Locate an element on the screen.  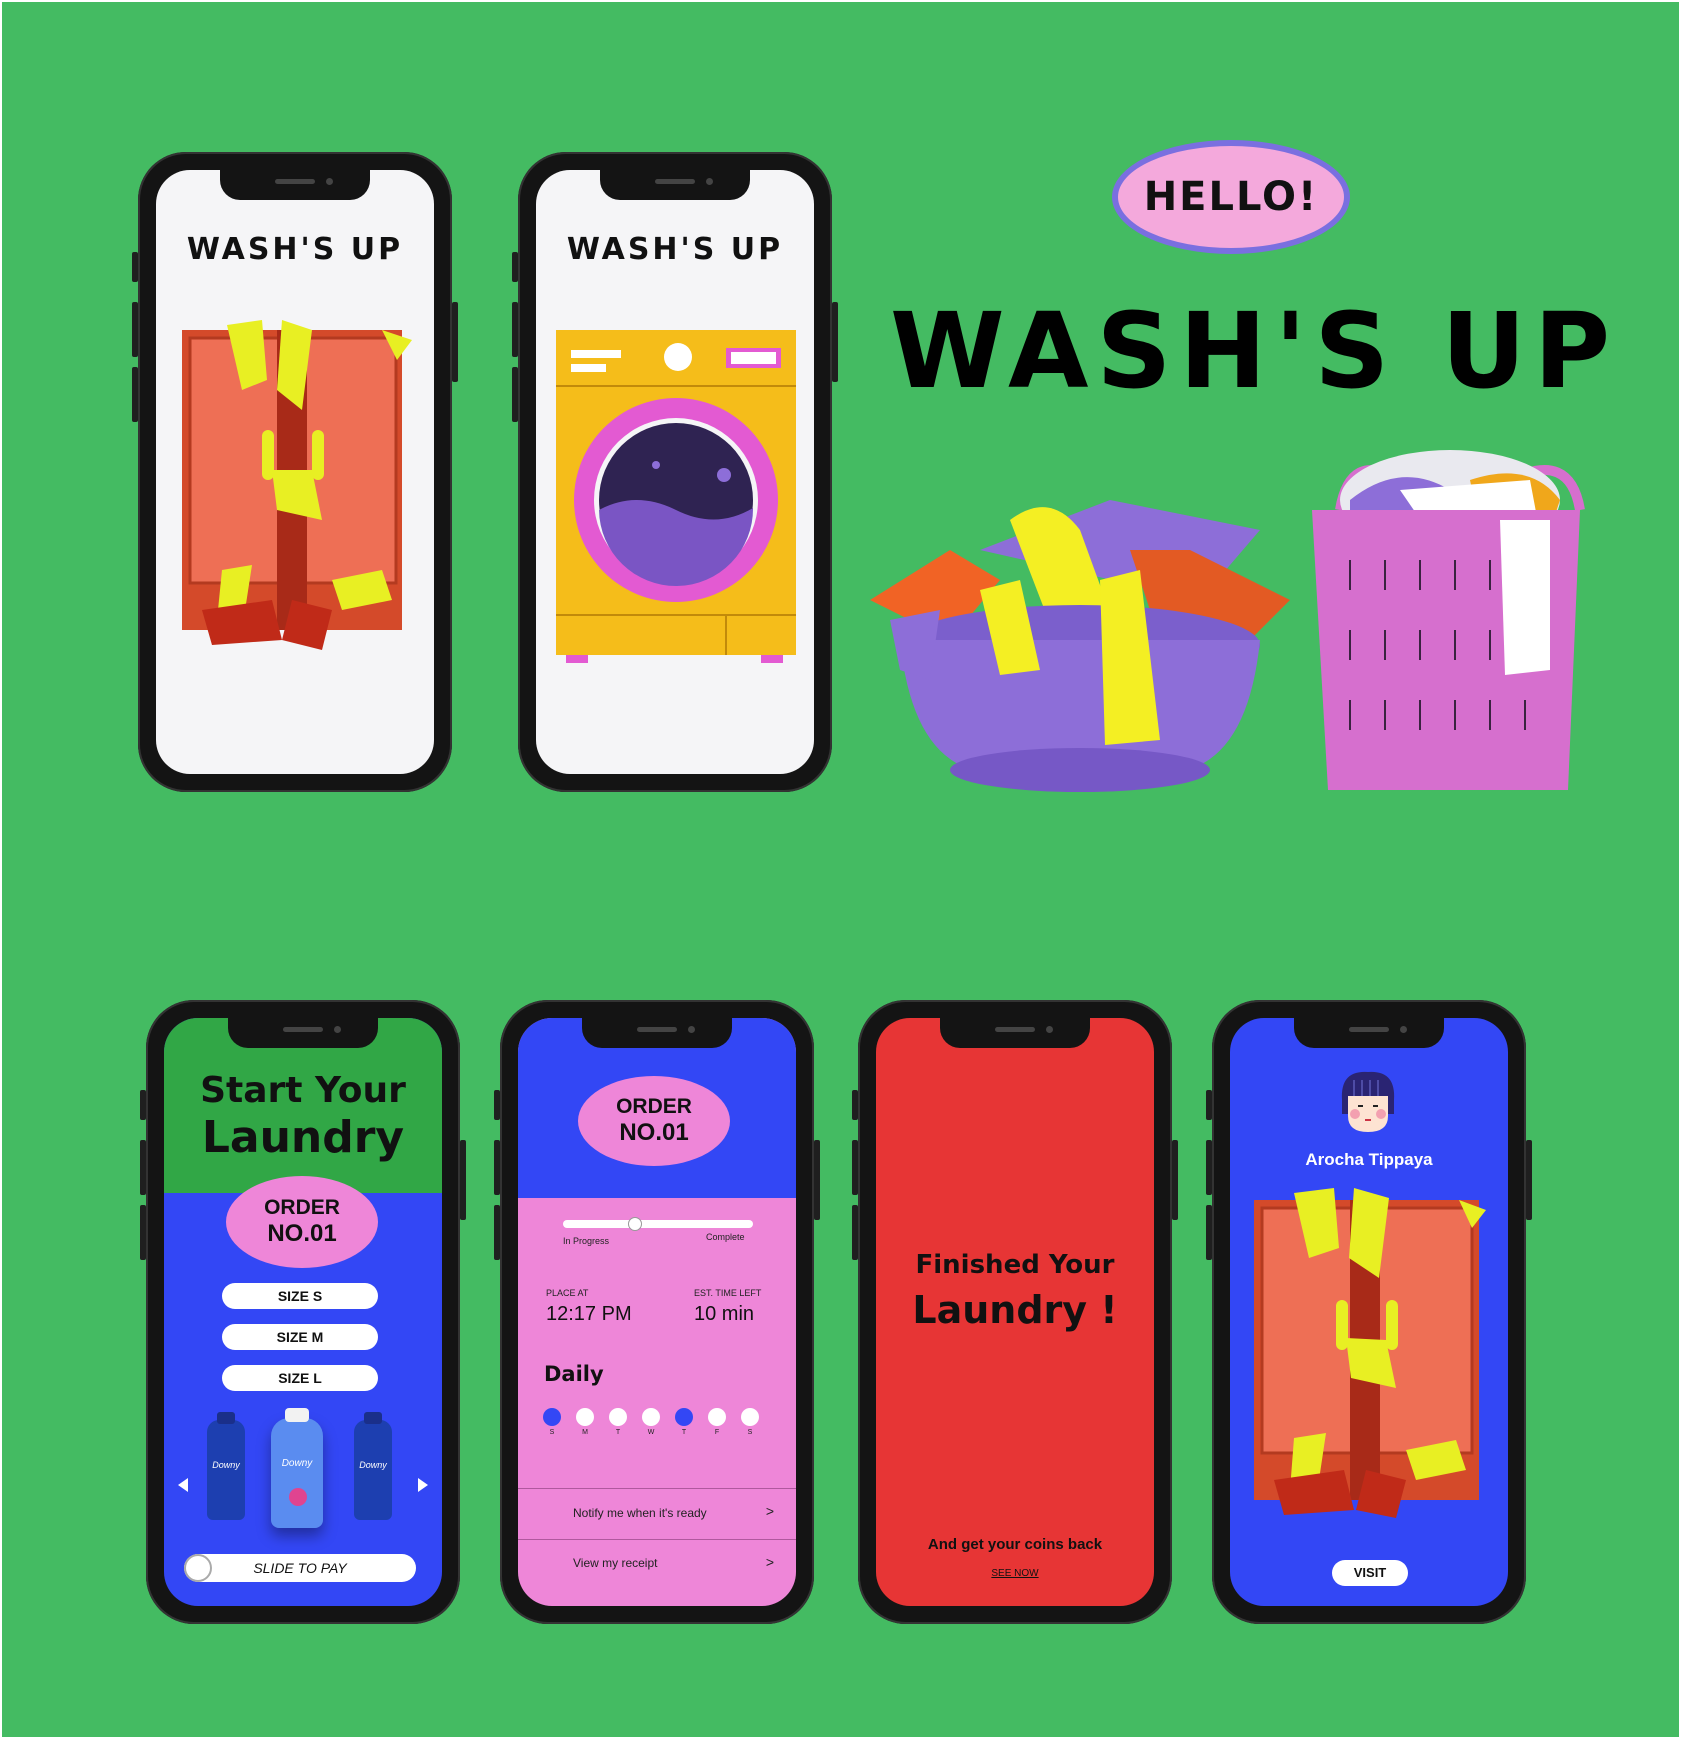
receipt-label: View my receipt is located at coordinates (615, 1563).